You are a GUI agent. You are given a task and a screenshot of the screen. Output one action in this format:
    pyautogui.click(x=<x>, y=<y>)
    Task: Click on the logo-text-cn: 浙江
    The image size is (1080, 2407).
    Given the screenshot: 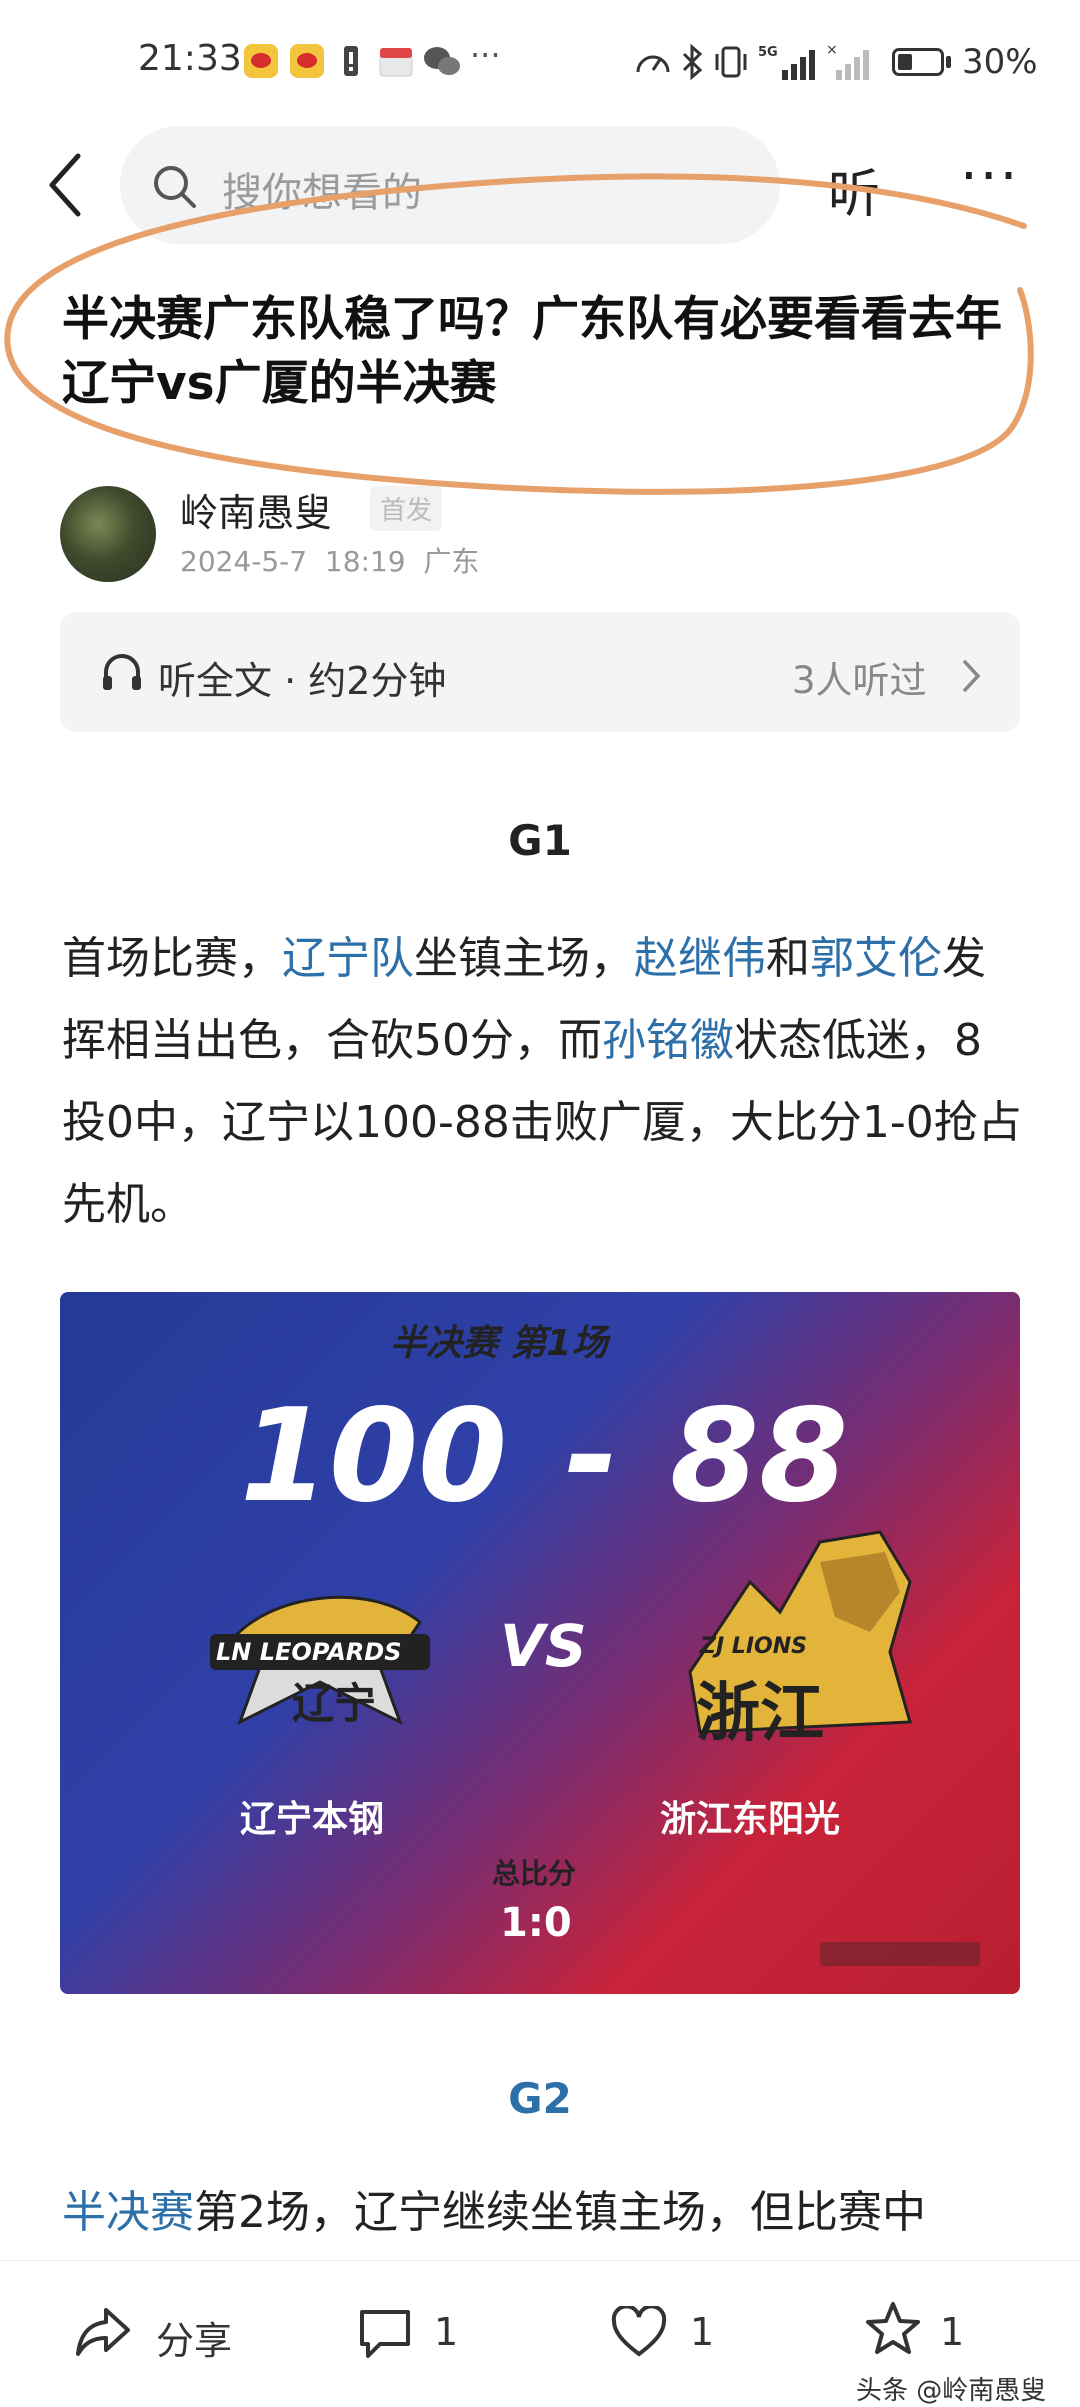 What is the action you would take?
    pyautogui.click(x=760, y=1714)
    